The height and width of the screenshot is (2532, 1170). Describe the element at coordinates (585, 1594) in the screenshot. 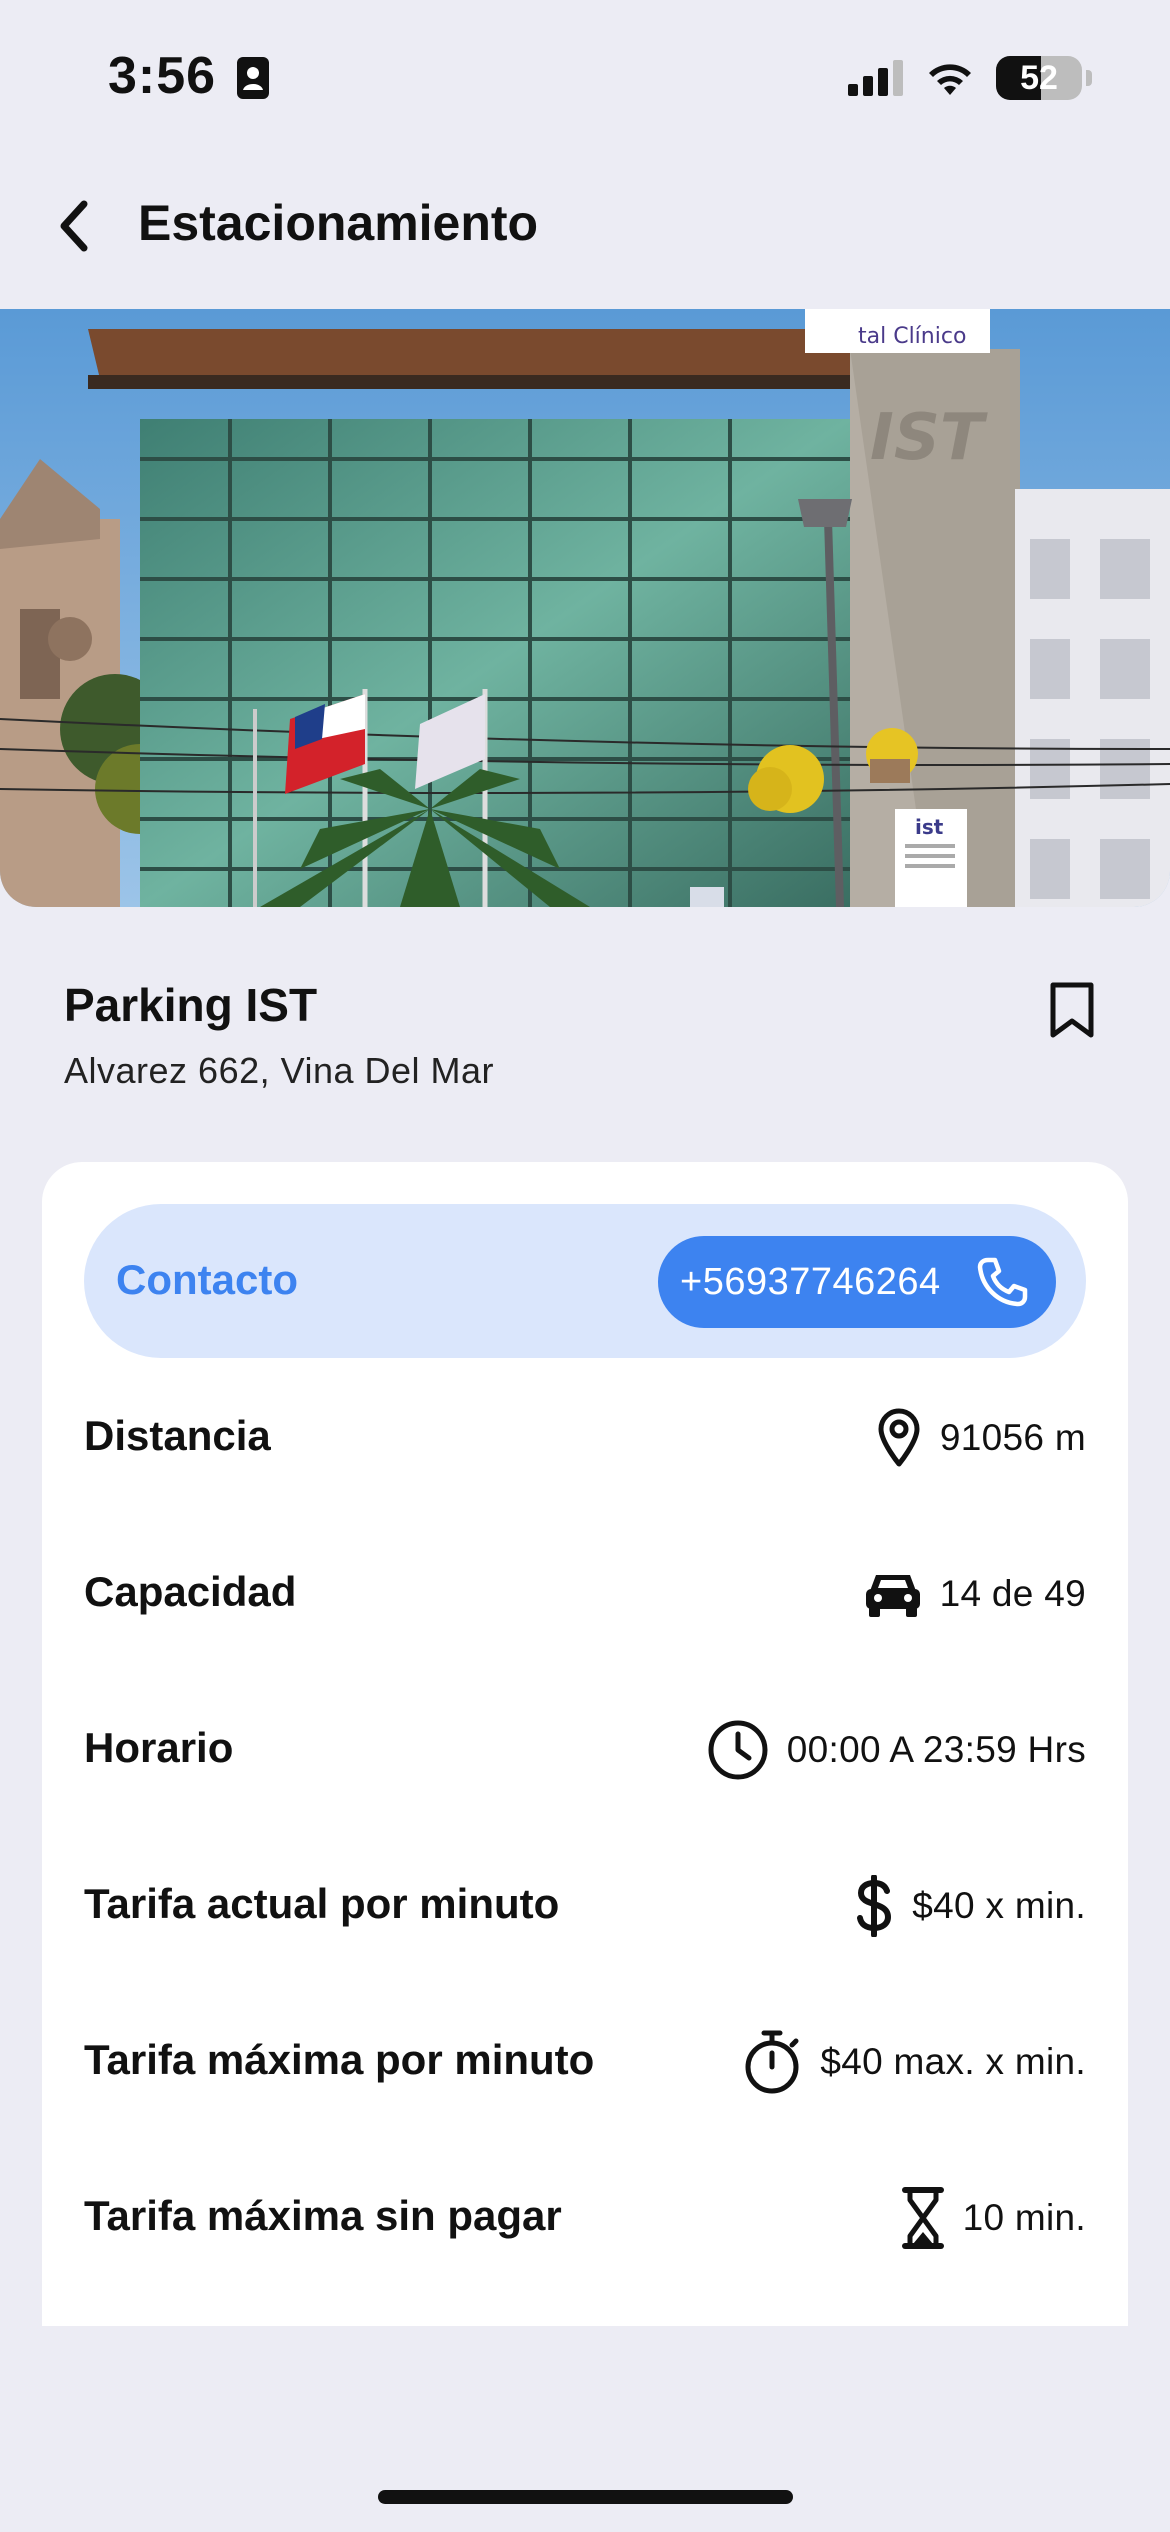

I see `detail-row-capacidad: Capacidad 14 de 49` at that location.